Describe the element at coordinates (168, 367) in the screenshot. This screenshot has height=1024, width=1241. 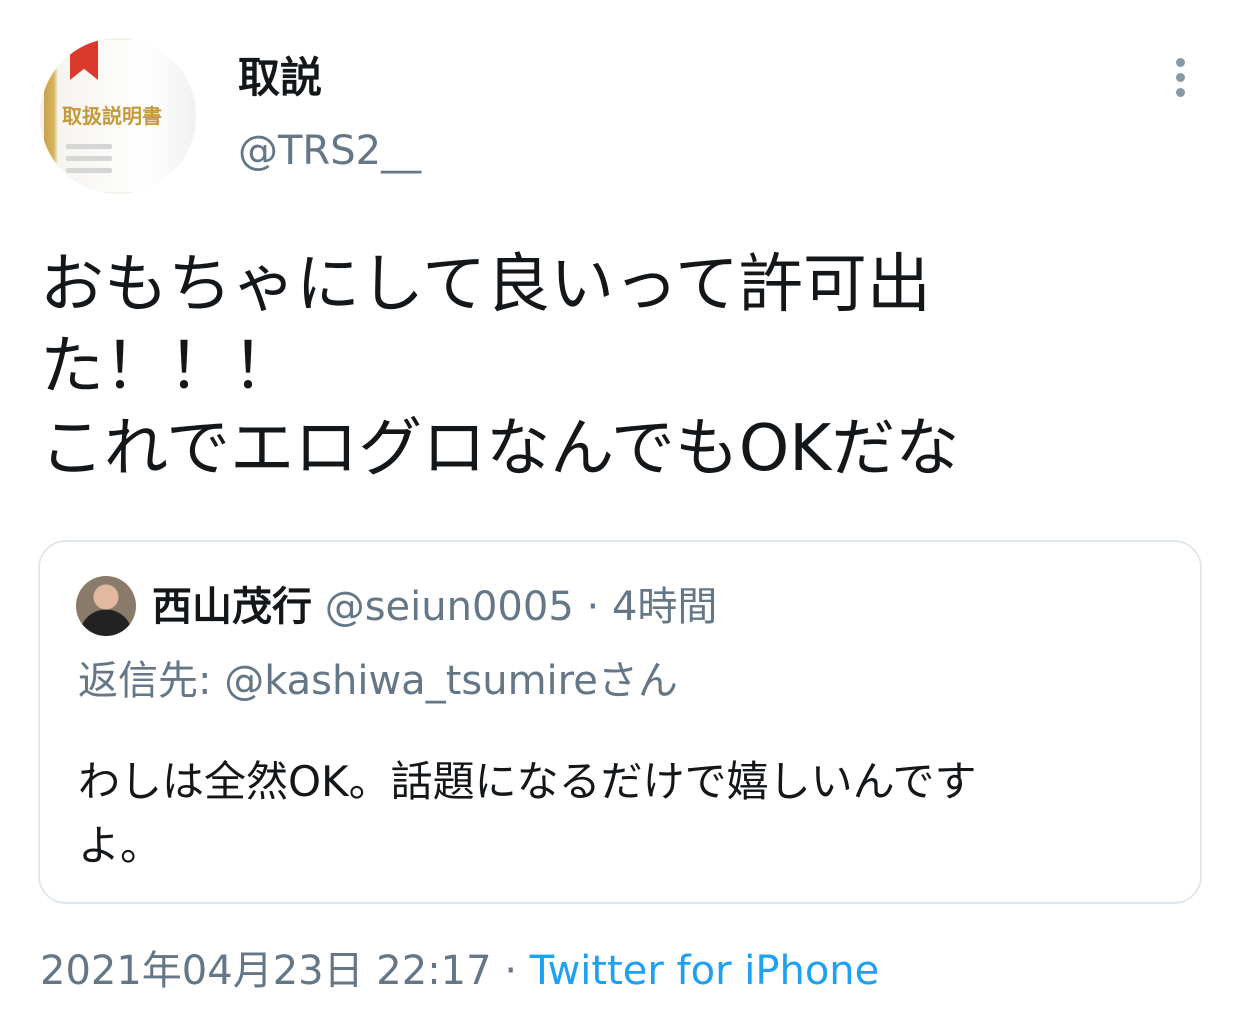
I see `tweet-text-line: た！！！` at that location.